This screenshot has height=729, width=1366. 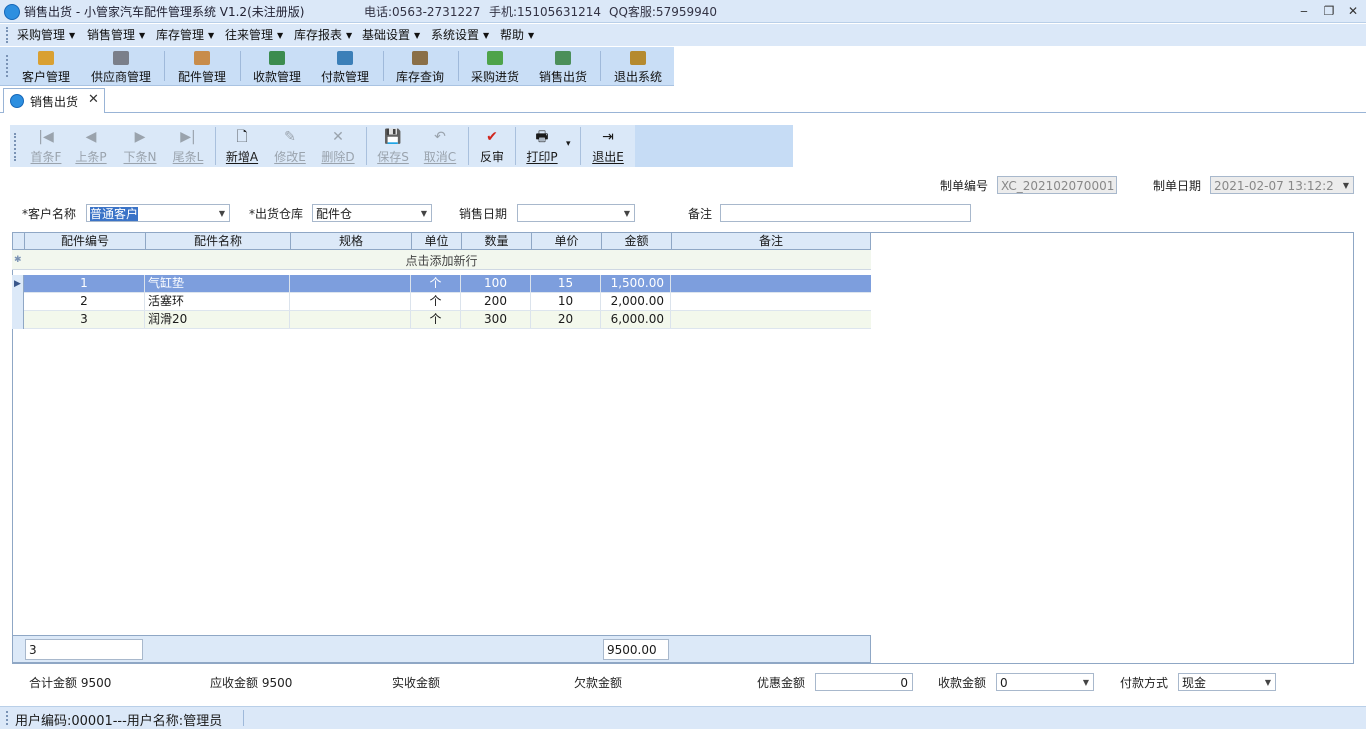 I want to click on doc-date-field: 2021-02-07 13:12:2 ▼, so click(x=1282, y=185).